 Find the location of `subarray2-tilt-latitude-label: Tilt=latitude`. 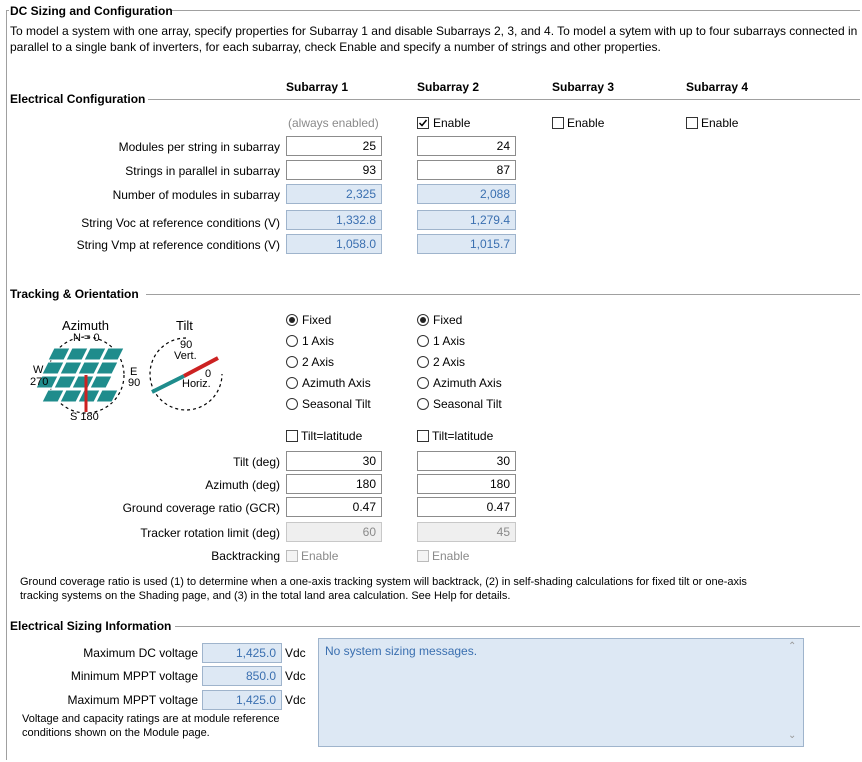

subarray2-tilt-latitude-label: Tilt=latitude is located at coordinates (463, 436).